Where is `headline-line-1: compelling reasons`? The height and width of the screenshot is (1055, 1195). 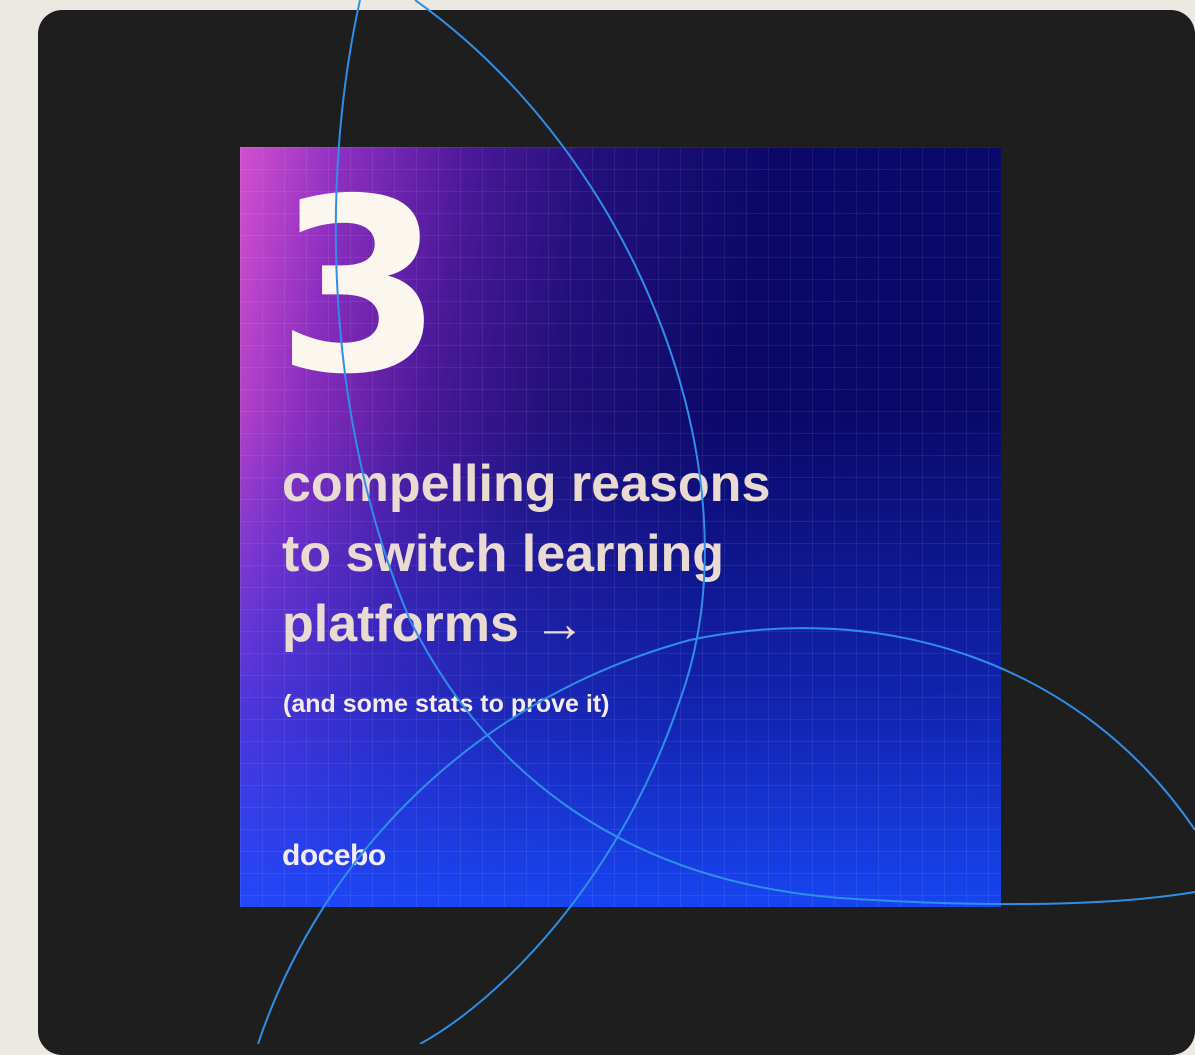
headline-line-1: compelling reasons is located at coordinates (526, 484).